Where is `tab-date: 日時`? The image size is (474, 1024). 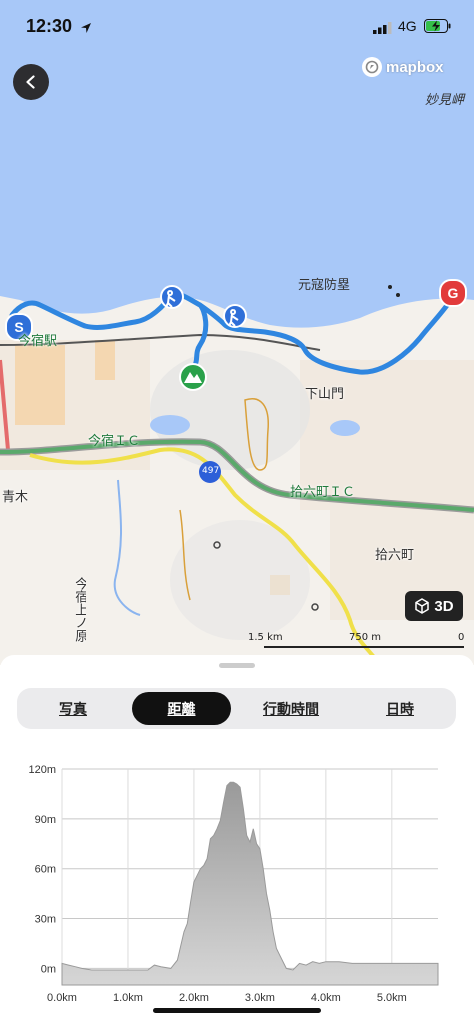 tab-date: 日時 is located at coordinates (400, 708).